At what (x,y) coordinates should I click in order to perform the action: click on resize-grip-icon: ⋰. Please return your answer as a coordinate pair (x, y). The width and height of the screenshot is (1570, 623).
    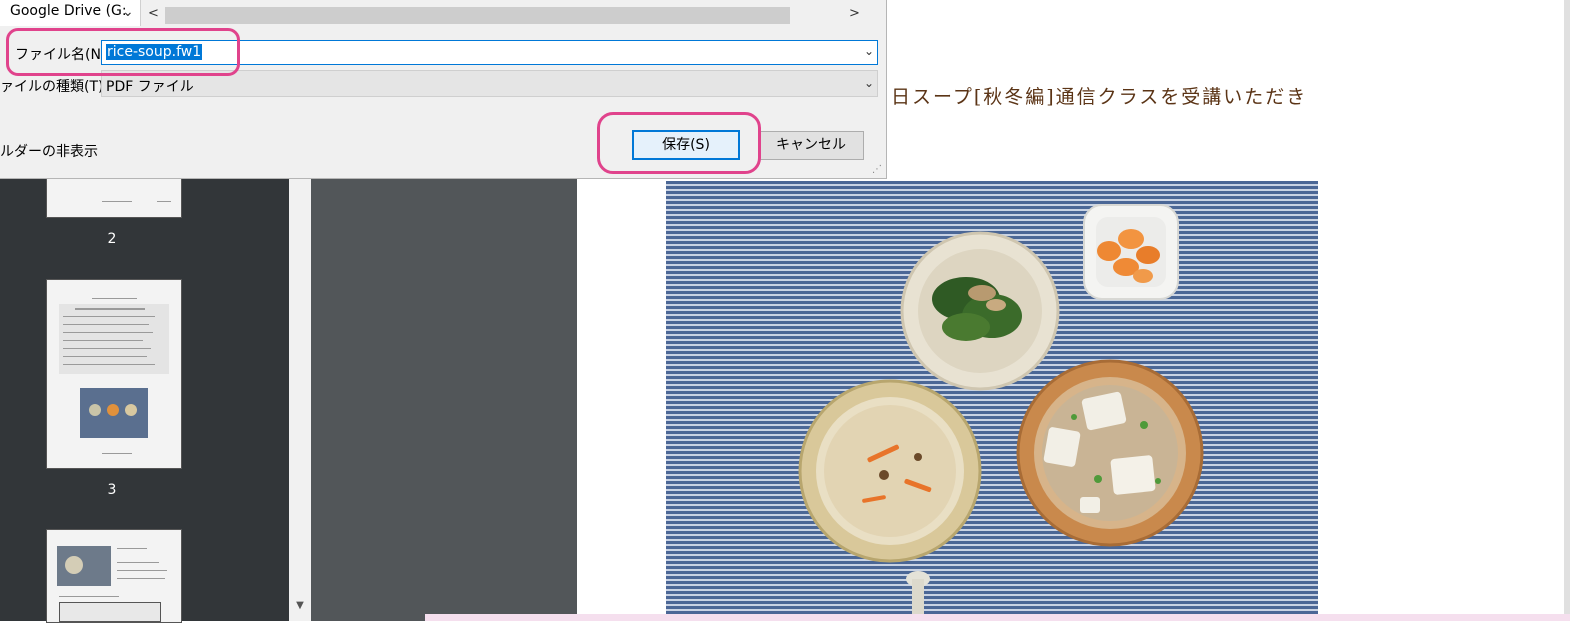
    Looking at the image, I should click on (877, 169).